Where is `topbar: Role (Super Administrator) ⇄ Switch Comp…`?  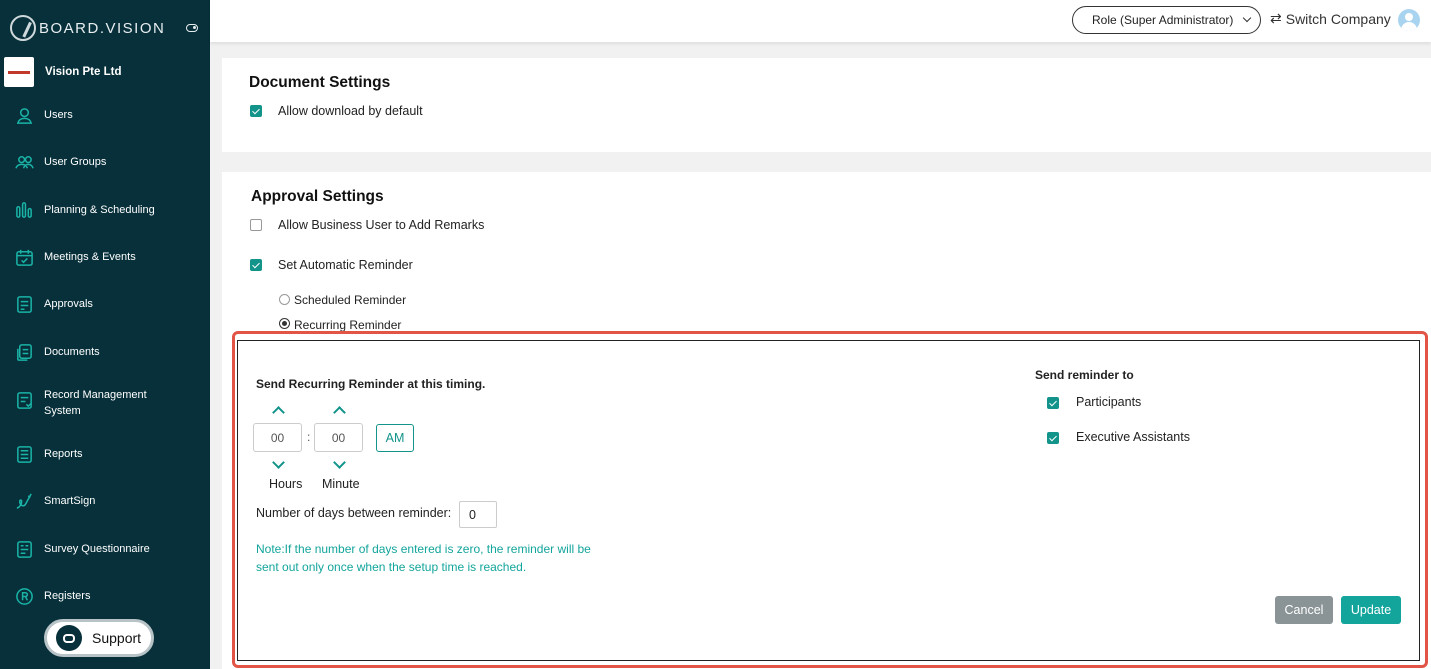
topbar: Role (Super Administrator) ⇄ Switch Comp… is located at coordinates (820, 21).